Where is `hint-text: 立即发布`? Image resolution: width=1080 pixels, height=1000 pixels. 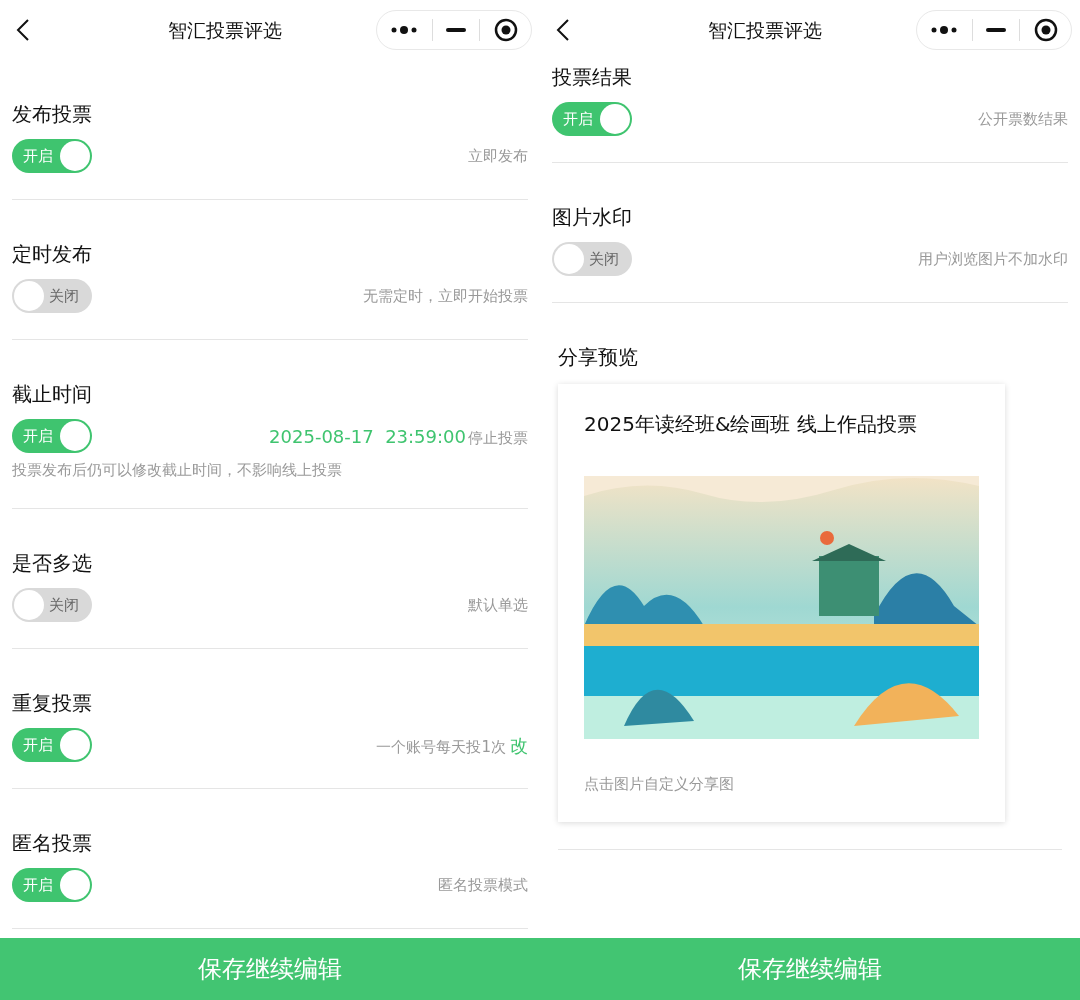
hint-text: 立即发布 is located at coordinates (498, 156).